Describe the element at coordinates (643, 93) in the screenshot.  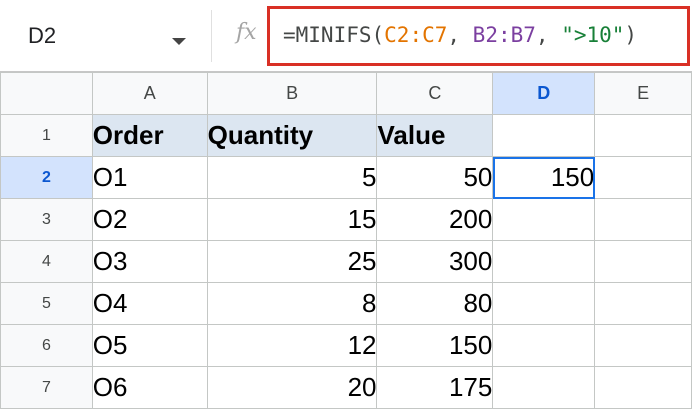
I see `column-header-e: E` at that location.